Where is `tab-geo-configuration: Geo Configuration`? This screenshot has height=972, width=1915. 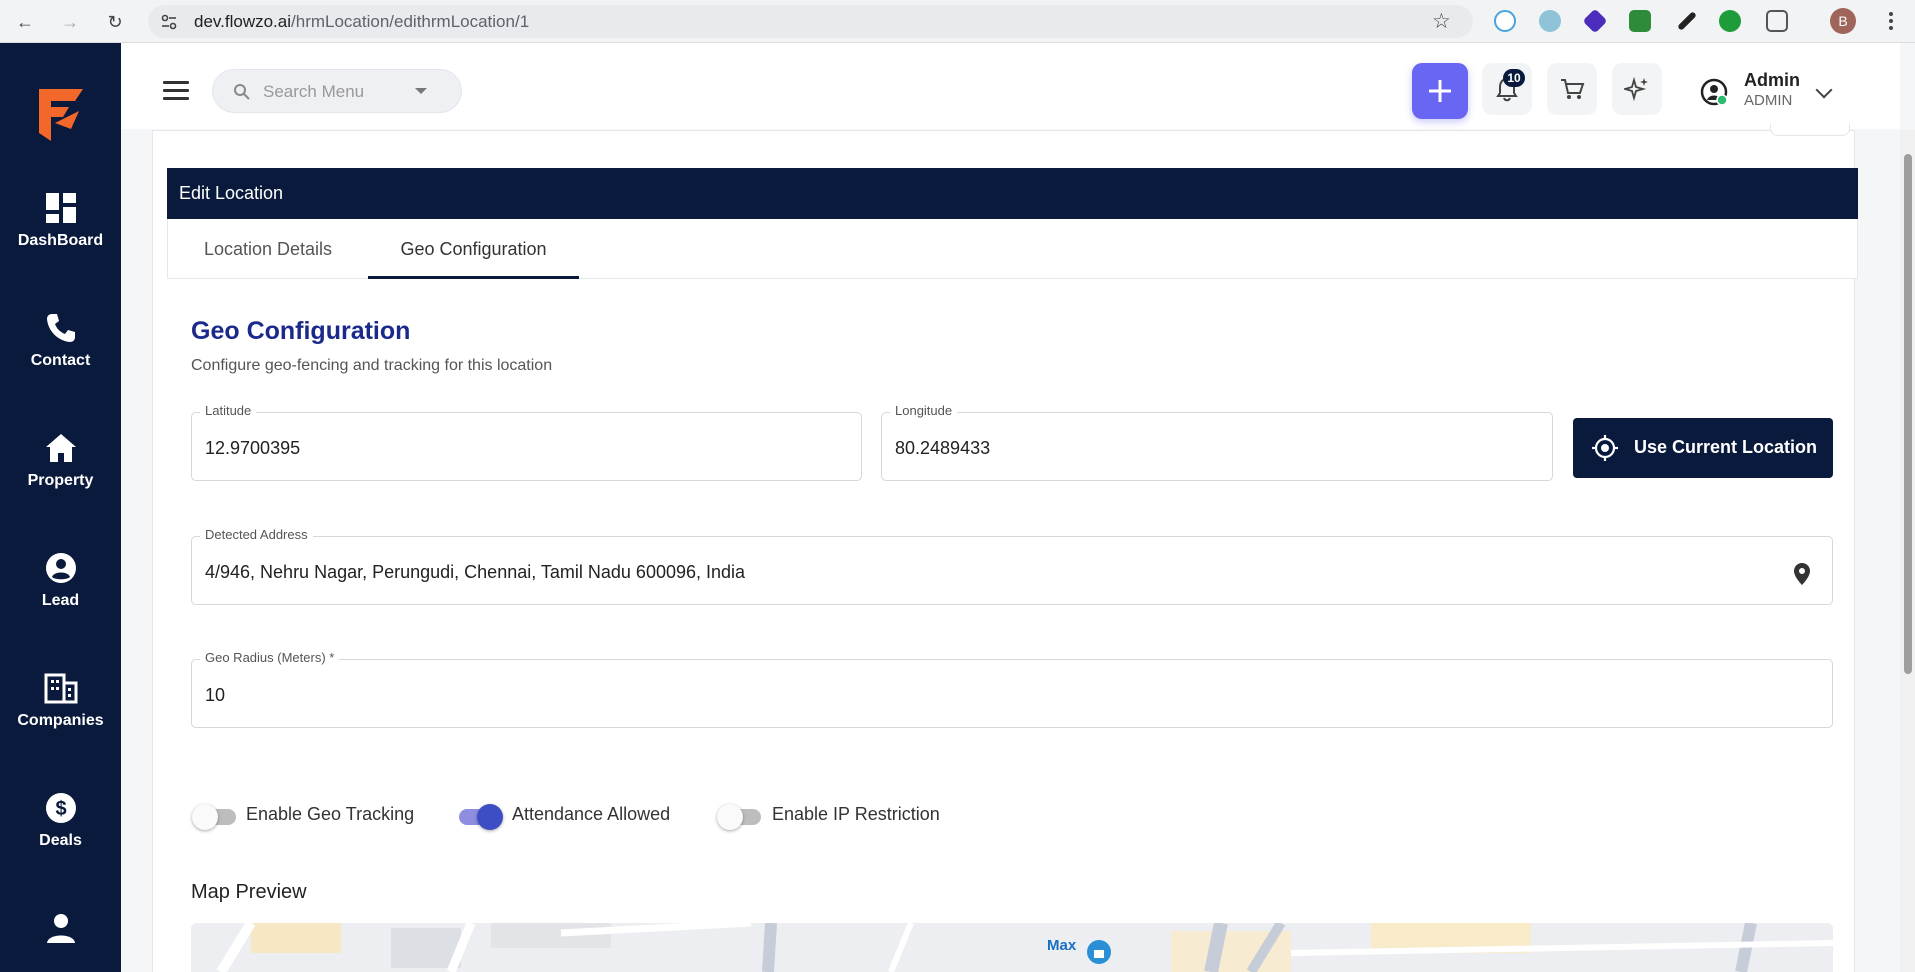
tab-geo-configuration: Geo Configuration is located at coordinates (473, 249).